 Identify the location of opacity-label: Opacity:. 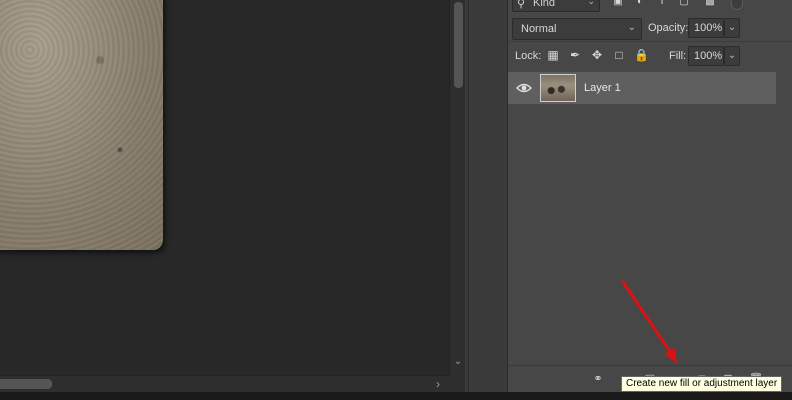
(668, 28).